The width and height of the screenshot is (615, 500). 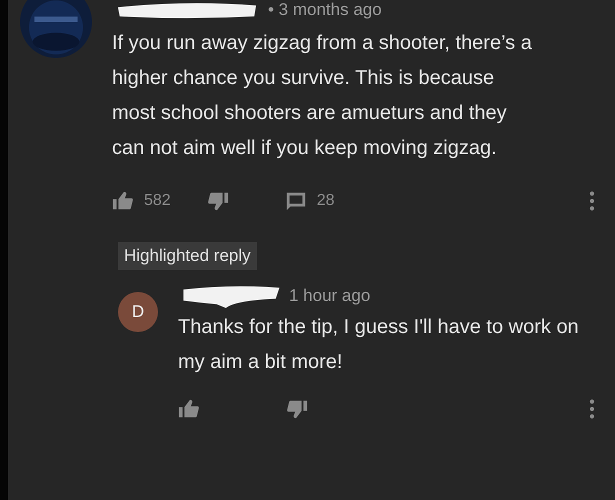 What do you see at coordinates (379, 345) in the screenshot?
I see `reply-text: Thanks for the tip, I guess I'll have to work on my aim a bit more!` at bounding box center [379, 345].